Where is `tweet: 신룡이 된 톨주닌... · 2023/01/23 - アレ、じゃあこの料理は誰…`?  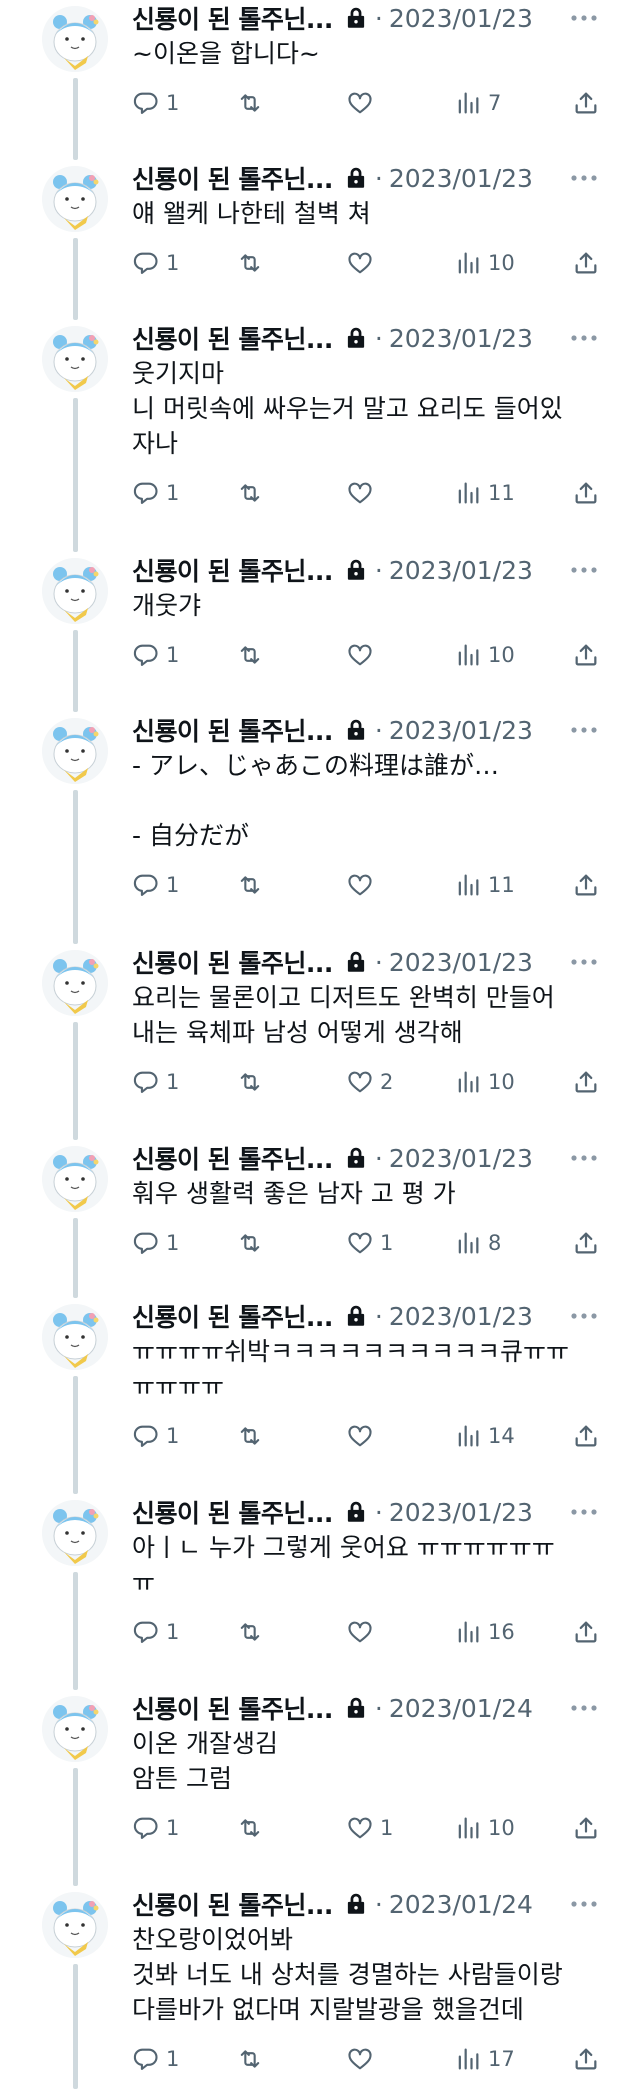
tweet: 신룡이 된 톨주닌... · 2023/01/23 - アレ、じゃあこの料理は誰… is located at coordinates (320, 828).